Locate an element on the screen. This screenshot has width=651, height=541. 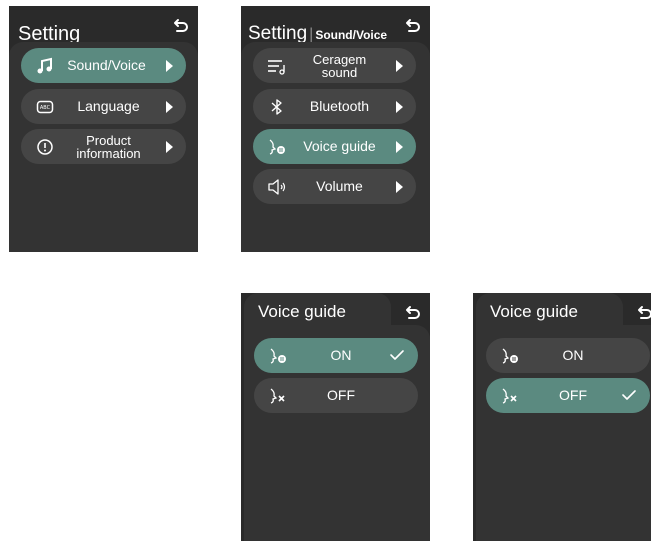
voice-guide-screen-off: Voice guide ON OFF is located at coordinates (562, 417).